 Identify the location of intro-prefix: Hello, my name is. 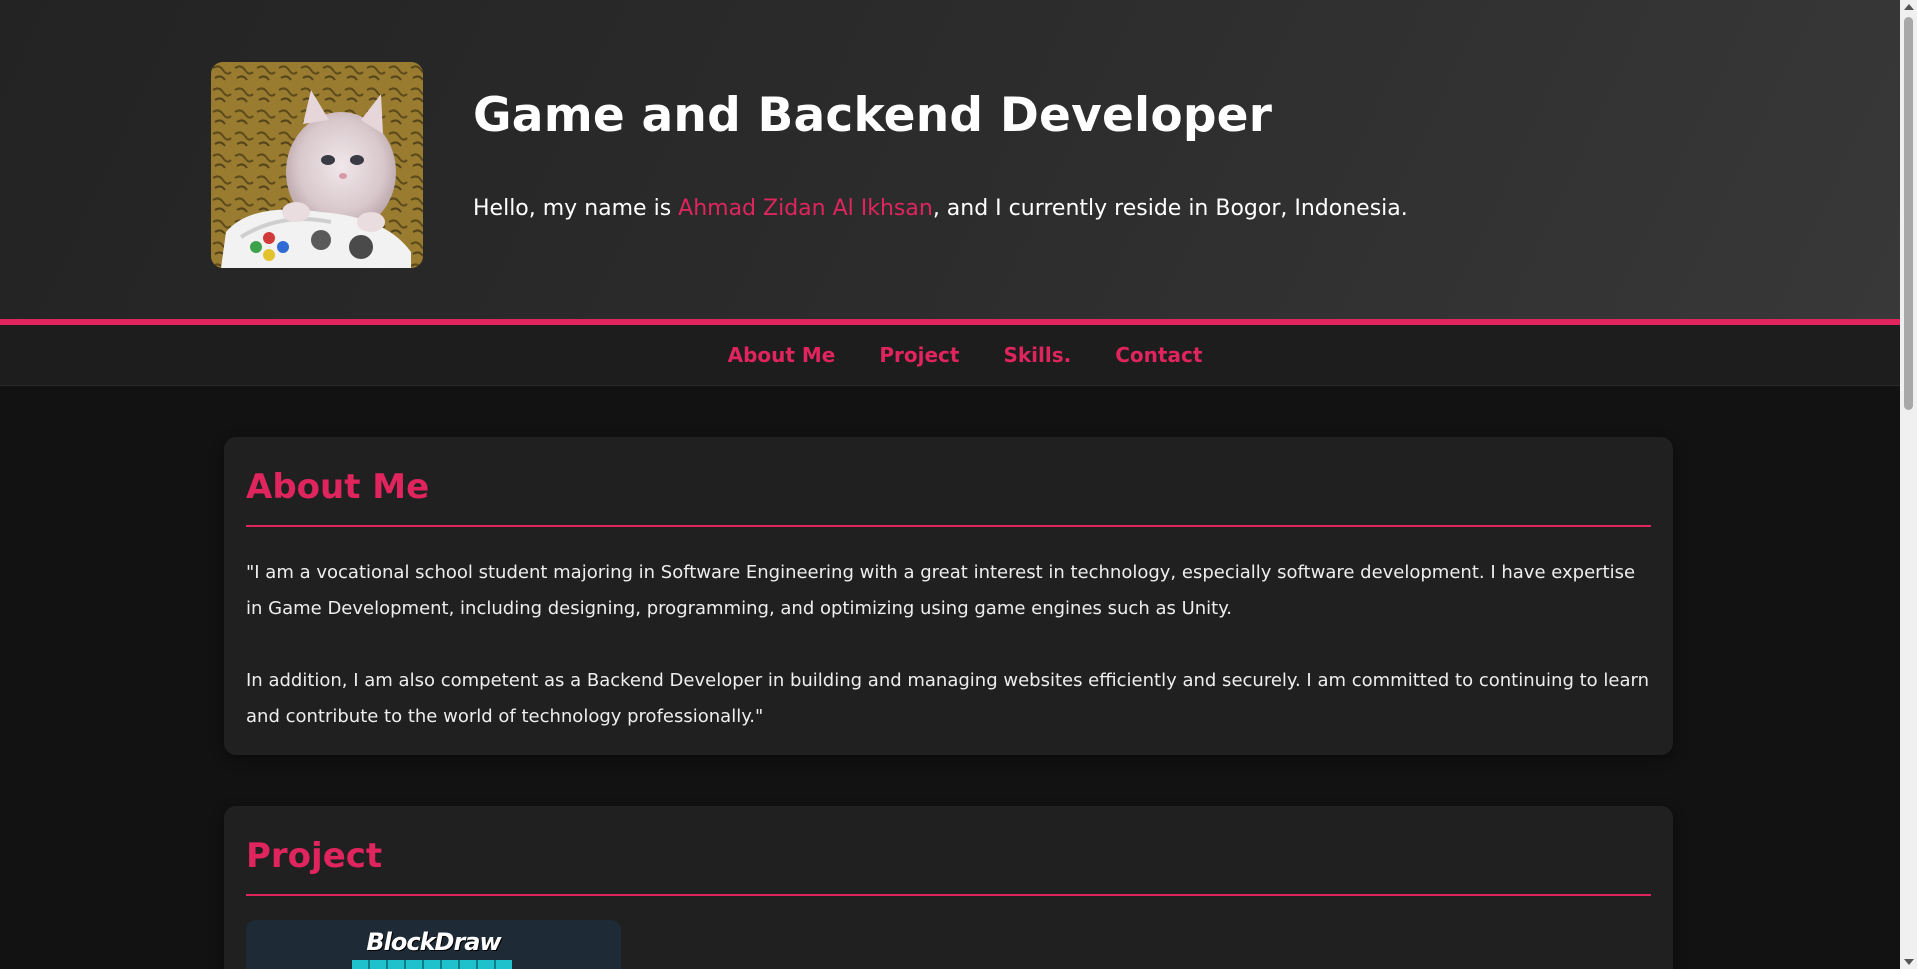
(576, 208).